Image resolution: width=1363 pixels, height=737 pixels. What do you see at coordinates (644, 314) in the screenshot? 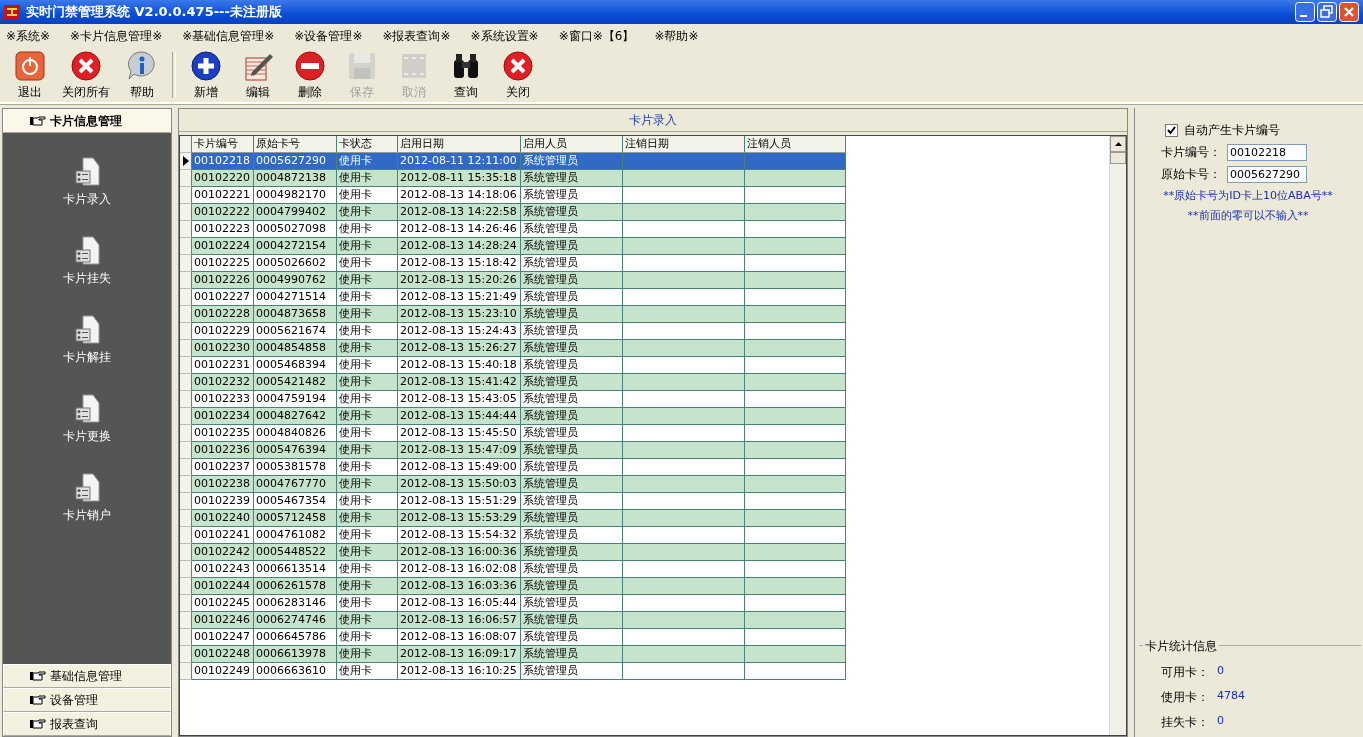
I see `table-row: 00102228 0004873658 使用卡 2012-08-13 15:23:10 系统管理员` at bounding box center [644, 314].